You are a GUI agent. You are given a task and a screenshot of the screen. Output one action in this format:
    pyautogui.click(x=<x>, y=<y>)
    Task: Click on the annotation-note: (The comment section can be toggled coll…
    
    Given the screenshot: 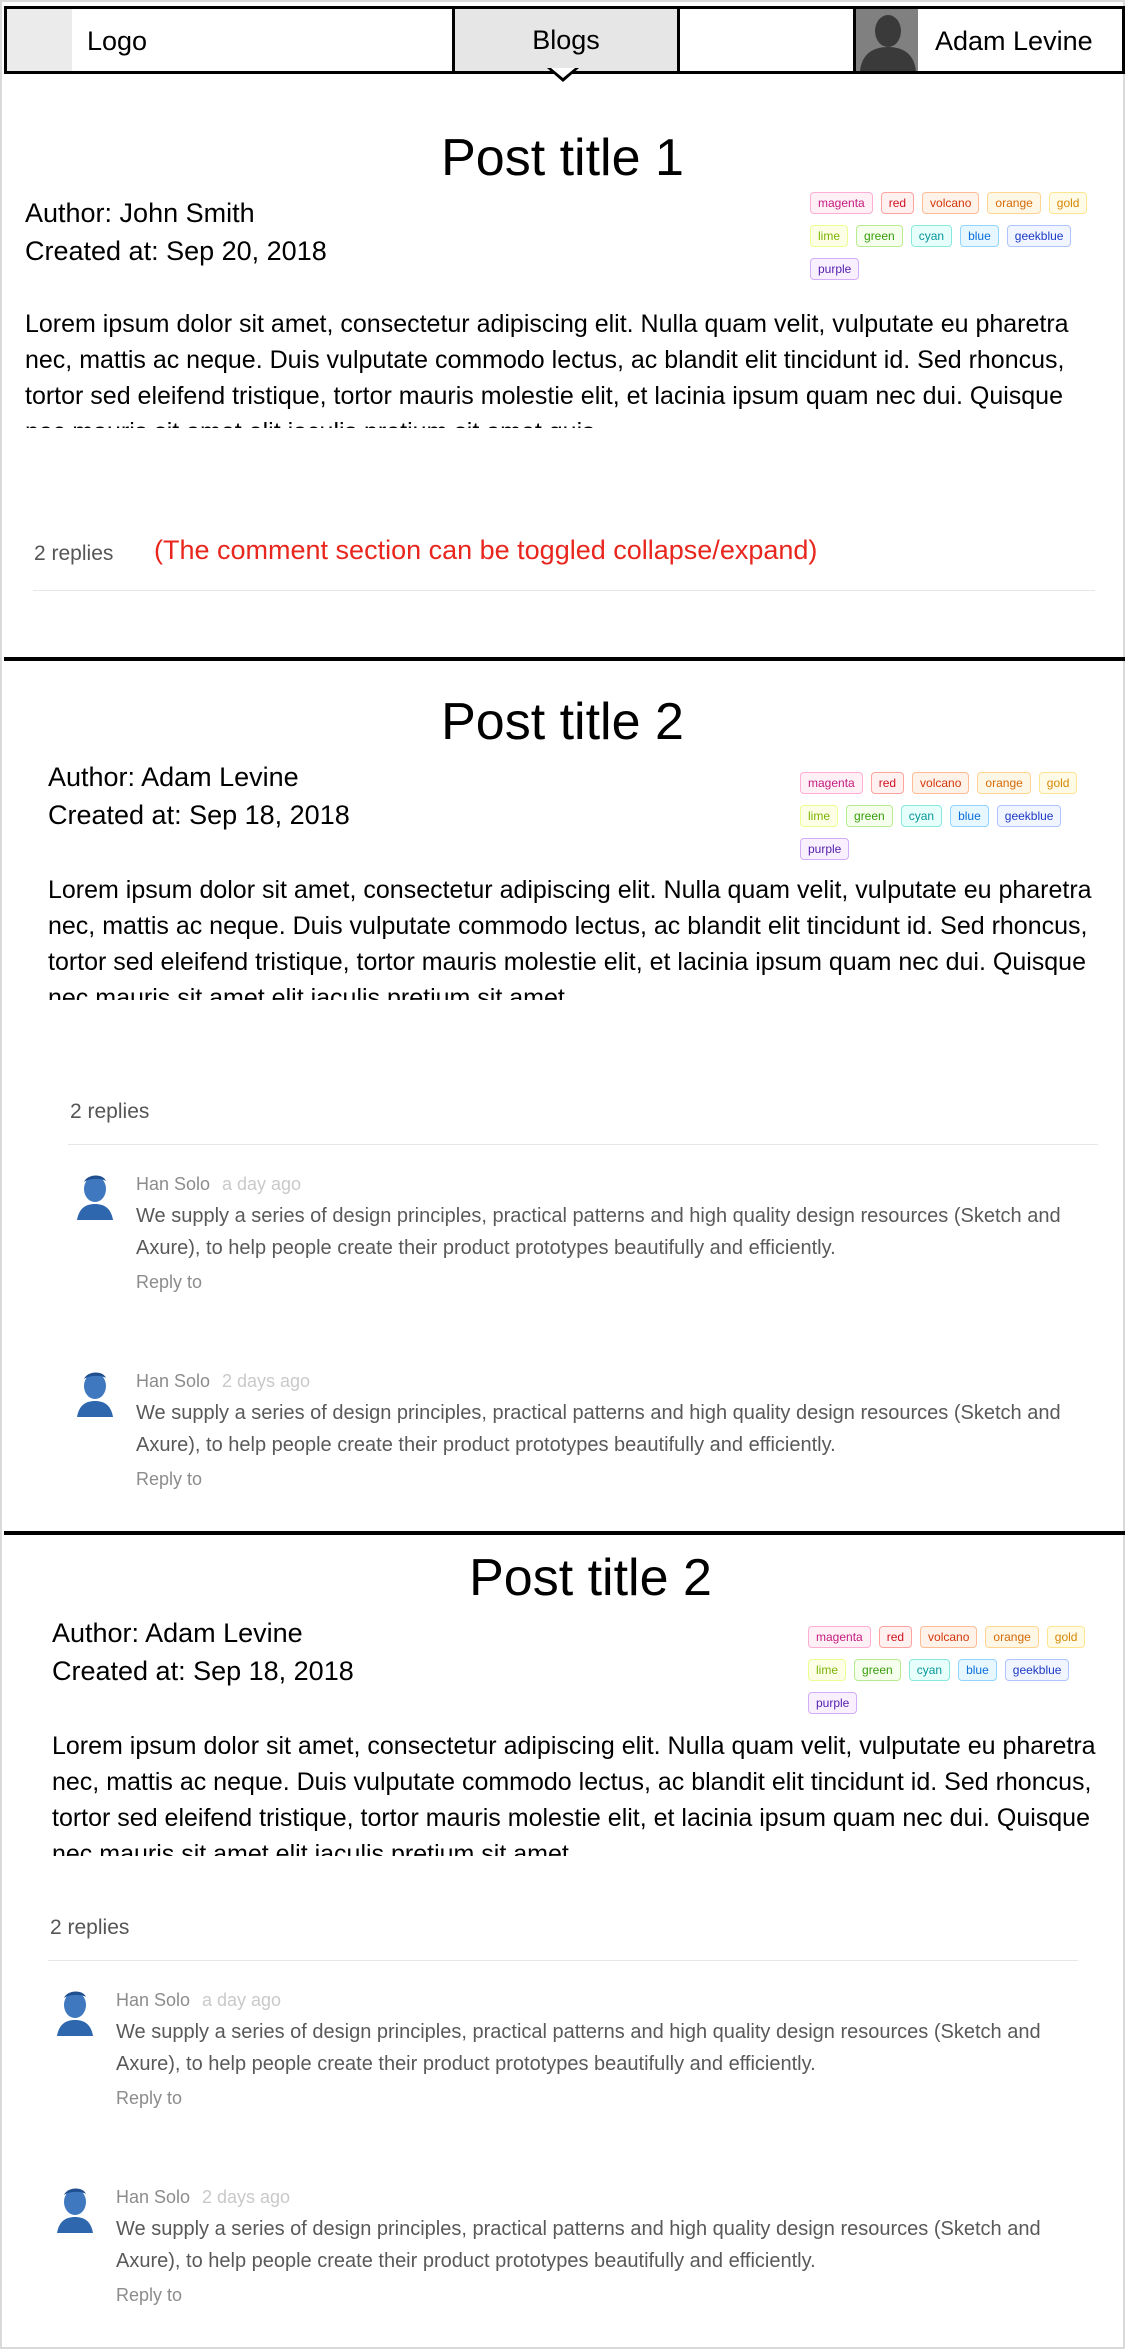 What is the action you would take?
    pyautogui.click(x=486, y=550)
    